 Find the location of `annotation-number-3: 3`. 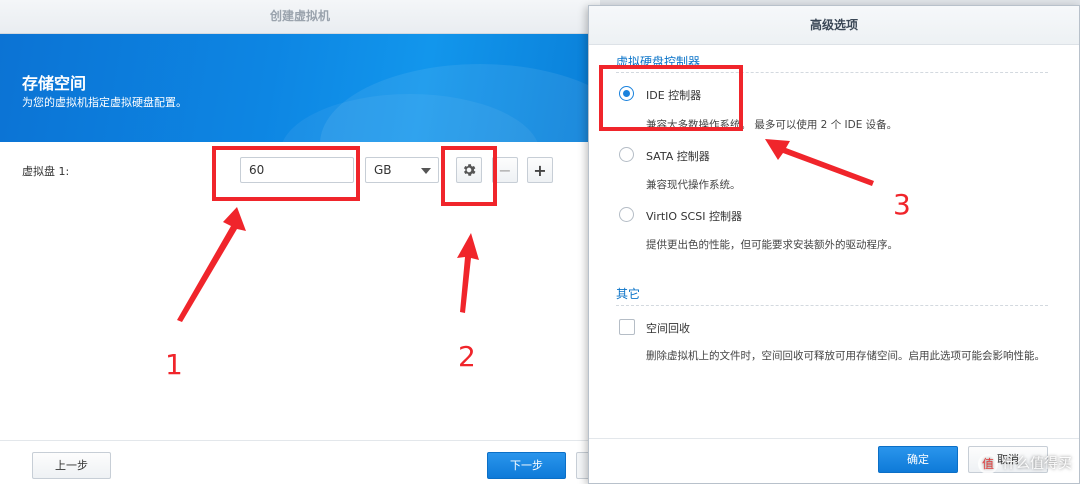

annotation-number-3: 3 is located at coordinates (902, 204).